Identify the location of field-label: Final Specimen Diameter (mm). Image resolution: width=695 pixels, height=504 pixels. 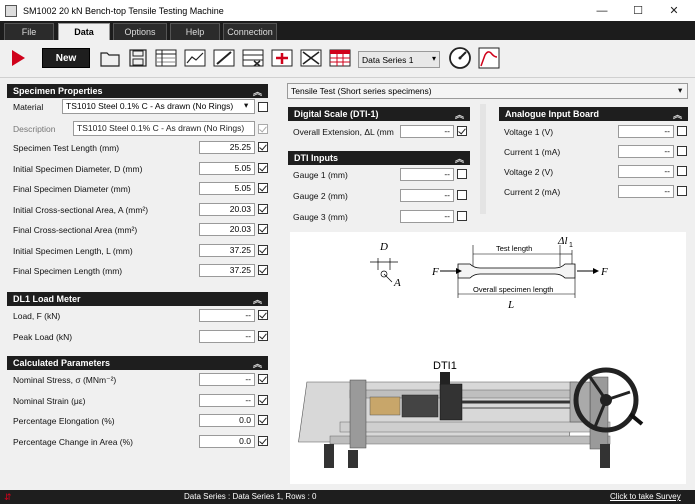
(72, 189).